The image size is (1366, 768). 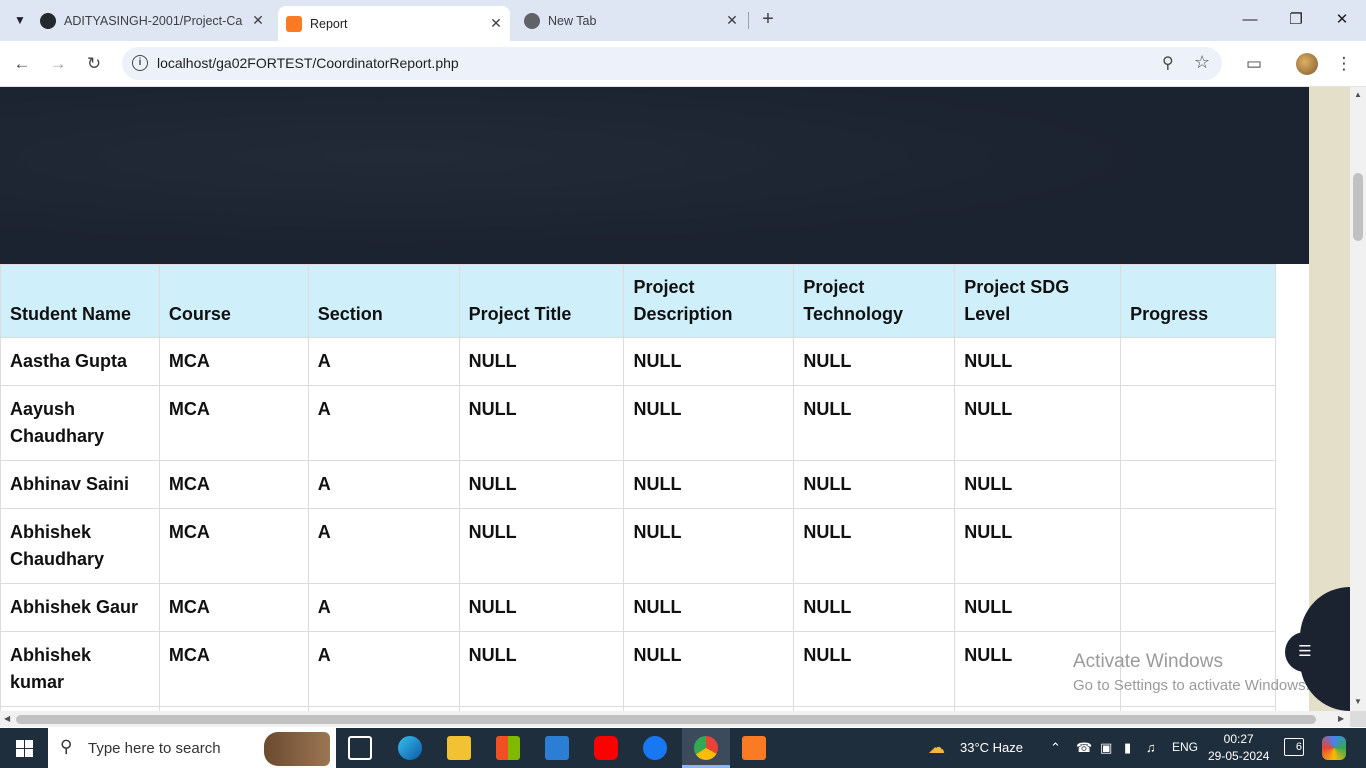 I want to click on horizontal-scrollbar: ◀ ▶, so click(x=675, y=719).